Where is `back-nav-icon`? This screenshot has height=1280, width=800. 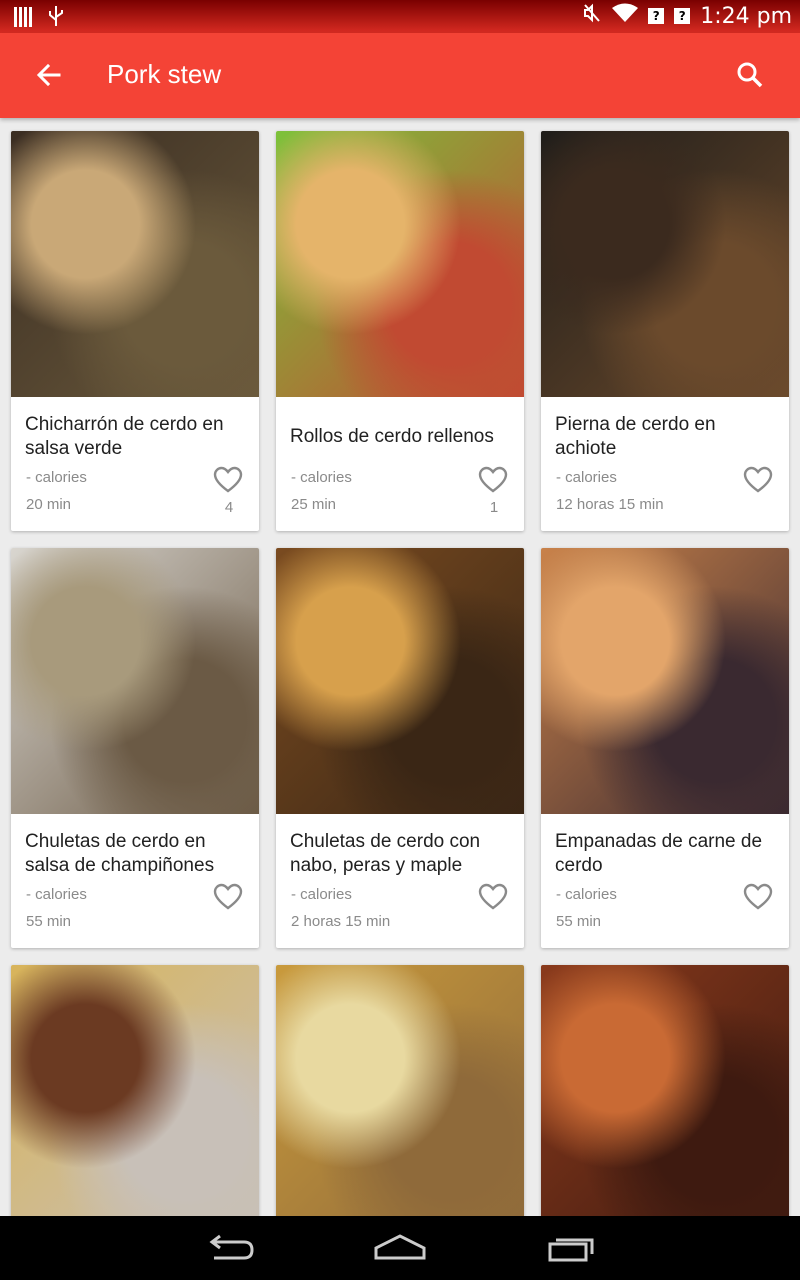
back-nav-icon is located at coordinates (230, 1248).